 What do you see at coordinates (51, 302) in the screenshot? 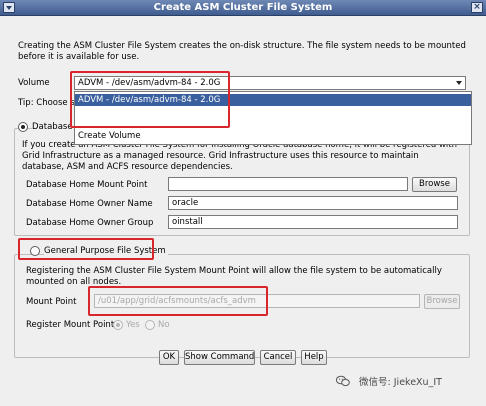
I see `mount-point-label: Mount Point` at bounding box center [51, 302].